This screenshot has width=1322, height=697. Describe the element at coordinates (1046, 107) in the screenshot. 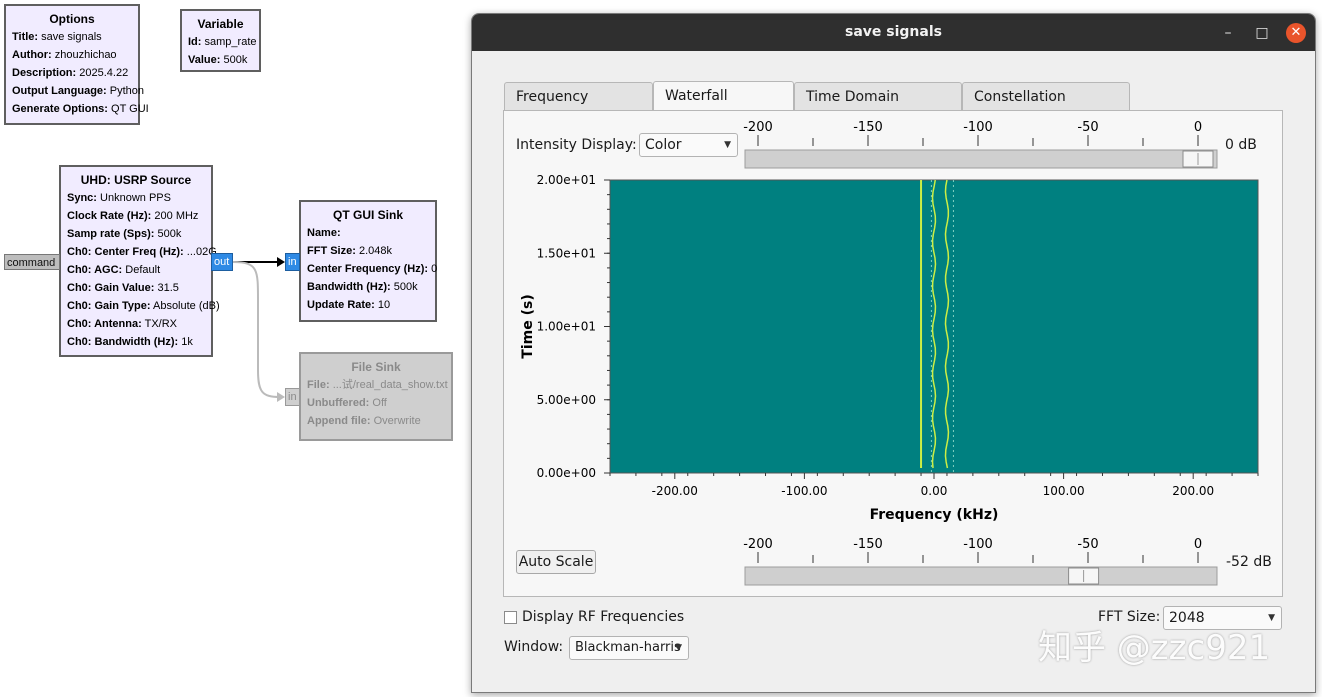

I see `tab-constellation-display: Constellation Display` at that location.